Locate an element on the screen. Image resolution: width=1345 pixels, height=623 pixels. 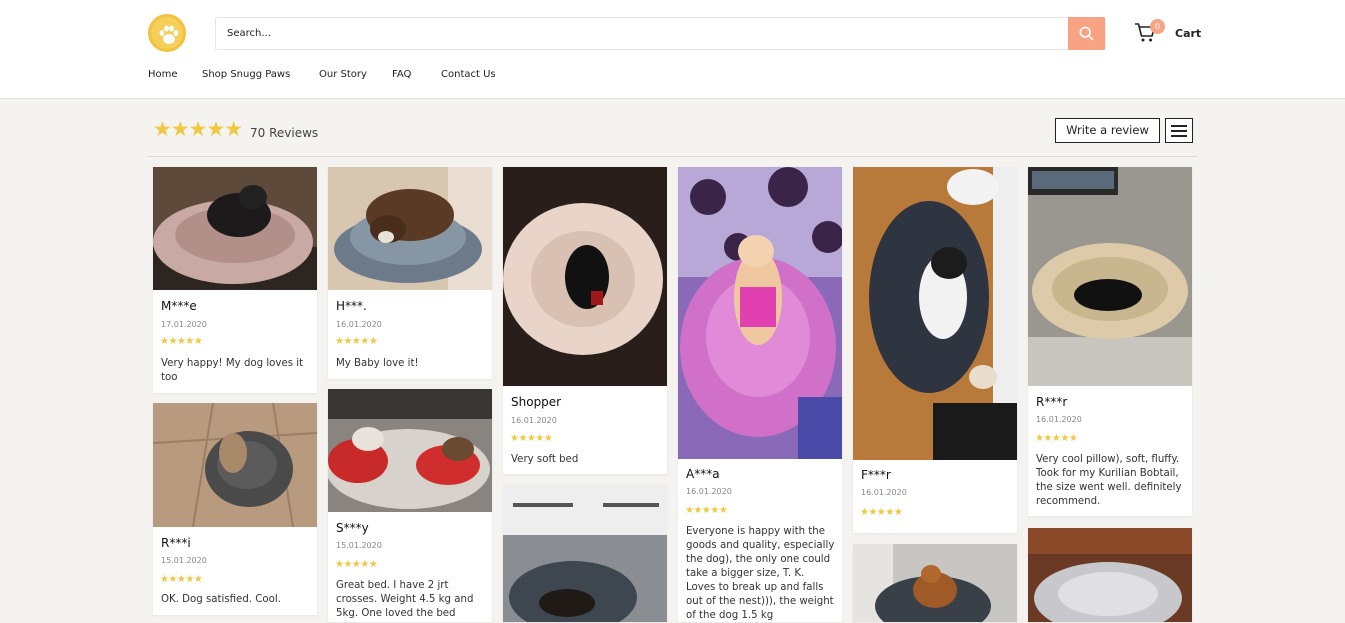
review-date: 17.01.2020 is located at coordinates (184, 324).